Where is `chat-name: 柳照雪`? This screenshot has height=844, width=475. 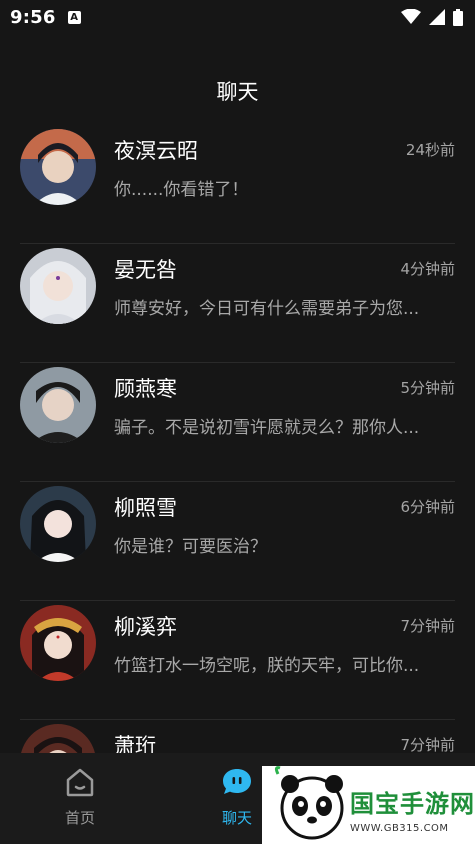
chat-name: 柳照雪 is located at coordinates (145, 508).